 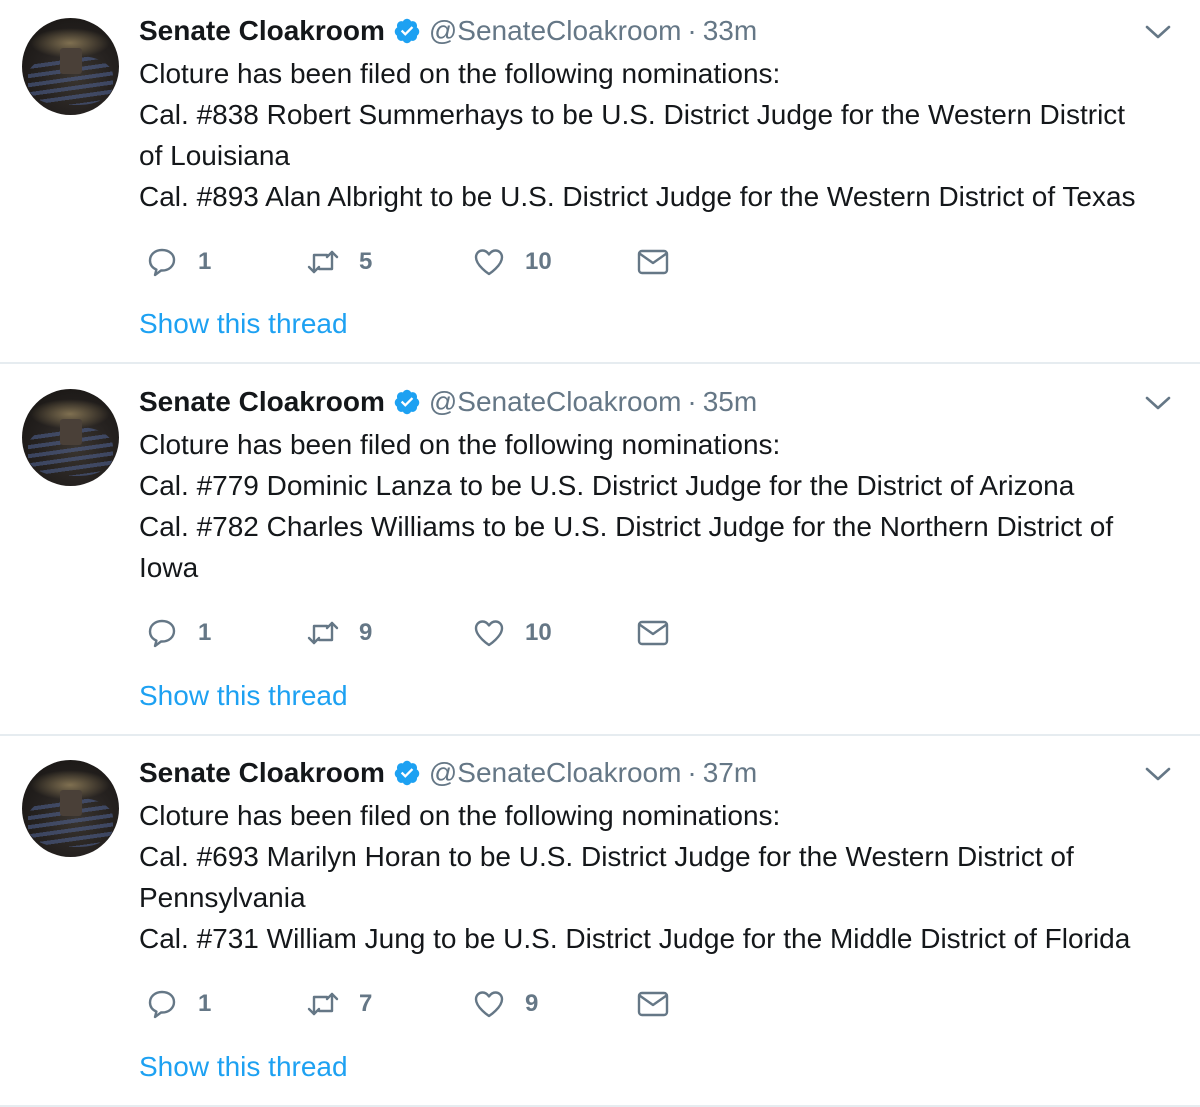 What do you see at coordinates (366, 632) in the screenshot?
I see `retweet-count: 9` at bounding box center [366, 632].